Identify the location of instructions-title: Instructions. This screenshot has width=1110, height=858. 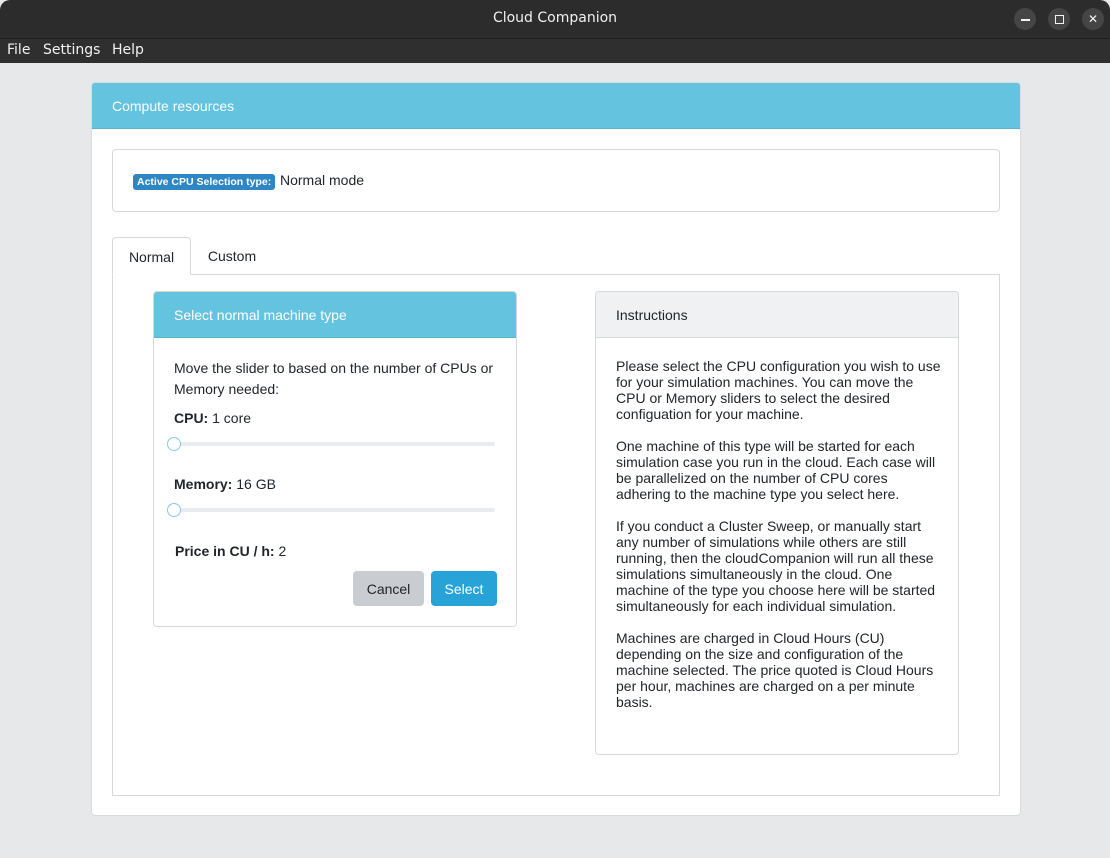
(652, 315).